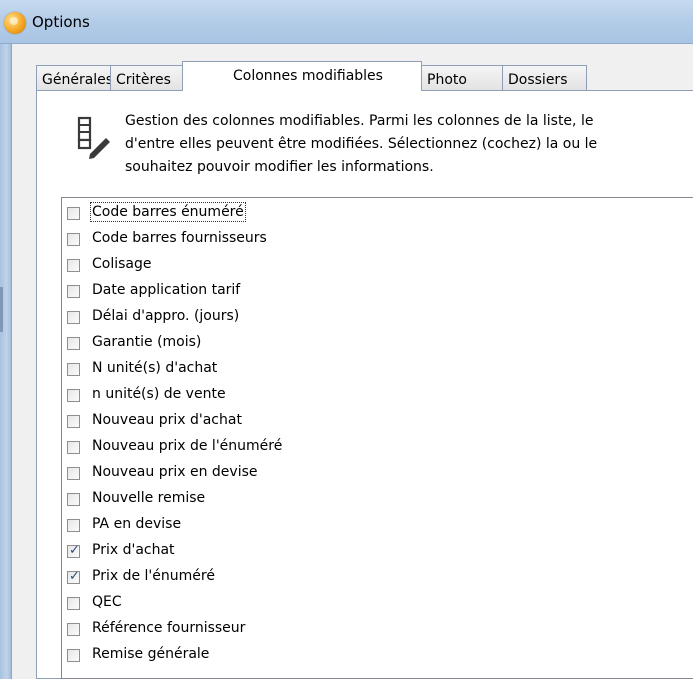  Describe the element at coordinates (169, 628) in the screenshot. I see `list-item-label: Référence fournisseur` at that location.